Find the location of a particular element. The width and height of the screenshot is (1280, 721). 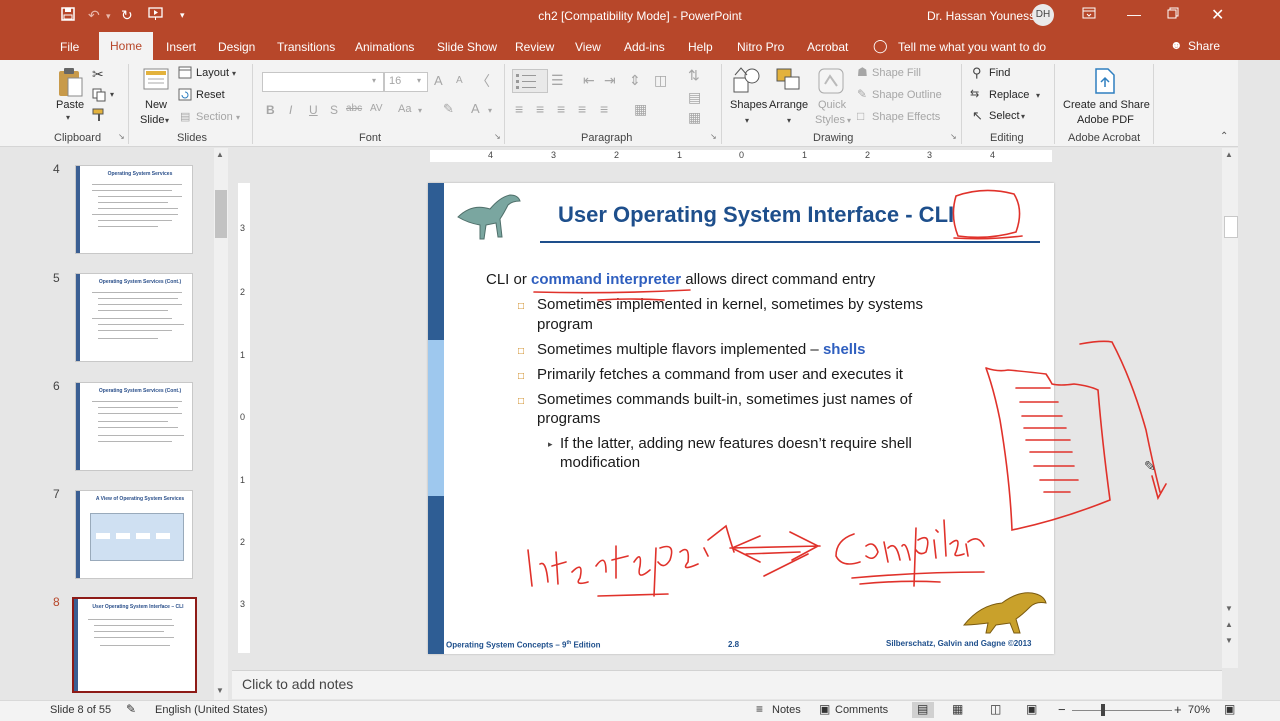

next-slide-icon: ▼ is located at coordinates (1229, 640).